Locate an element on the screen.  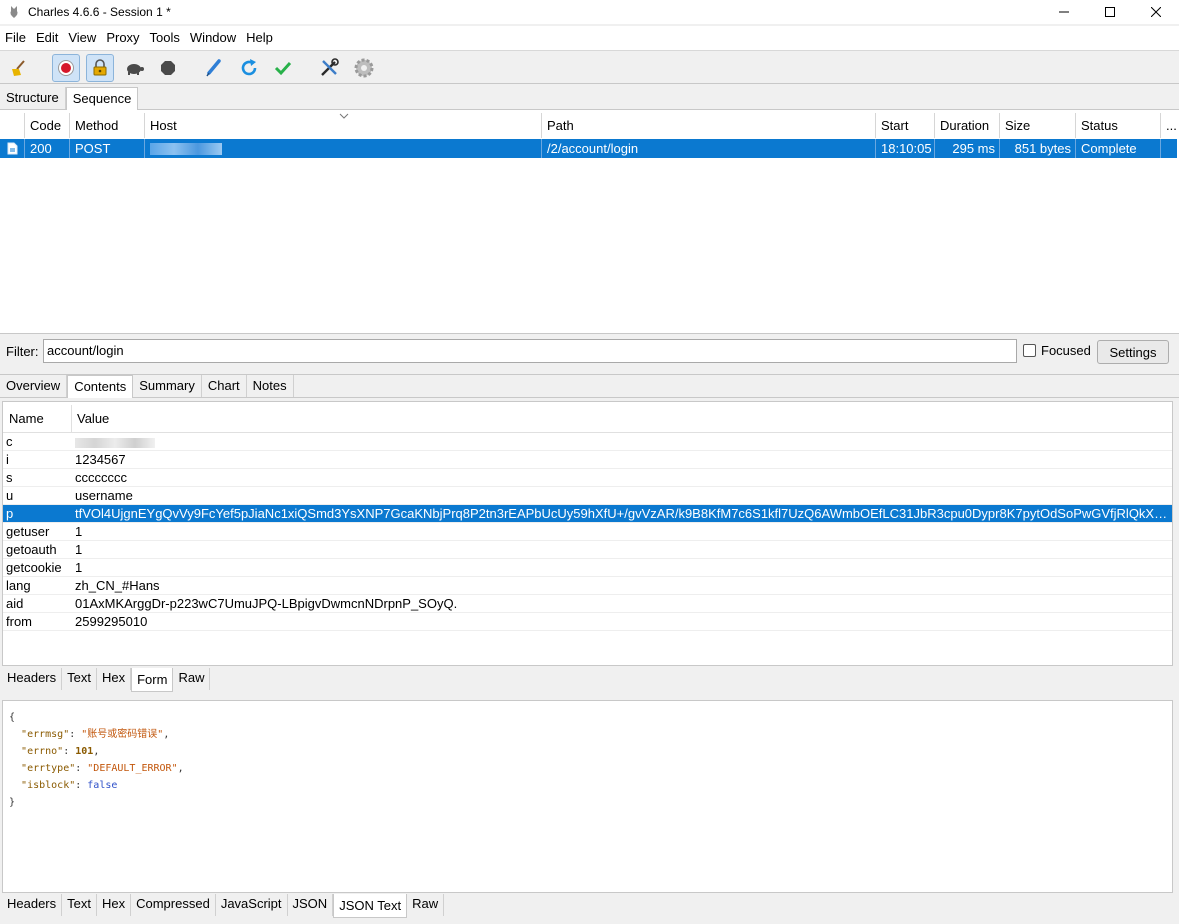
window-controls is located at coordinates (1110, 12).